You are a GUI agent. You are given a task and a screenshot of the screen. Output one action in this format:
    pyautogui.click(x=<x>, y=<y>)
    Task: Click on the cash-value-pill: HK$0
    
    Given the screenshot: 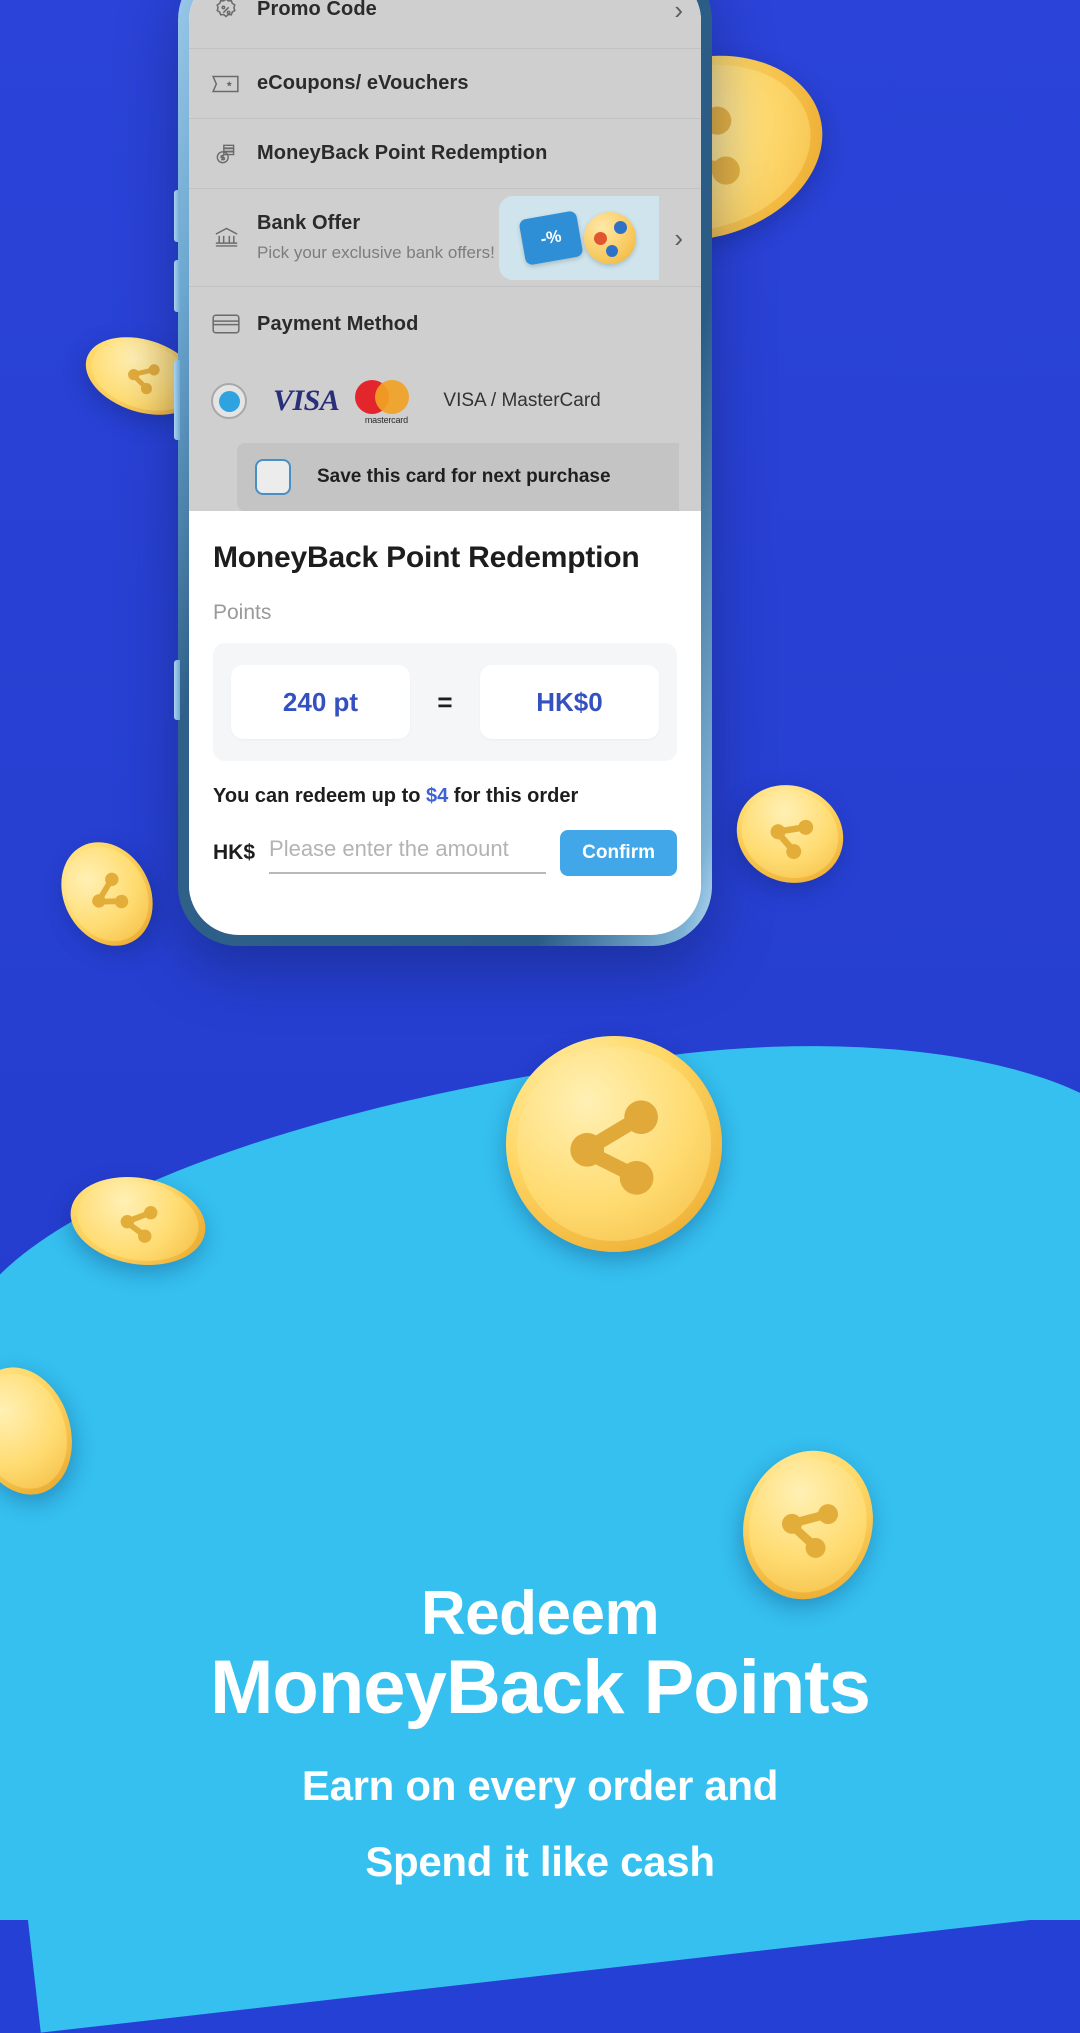 What is the action you would take?
    pyautogui.click(x=569, y=702)
    